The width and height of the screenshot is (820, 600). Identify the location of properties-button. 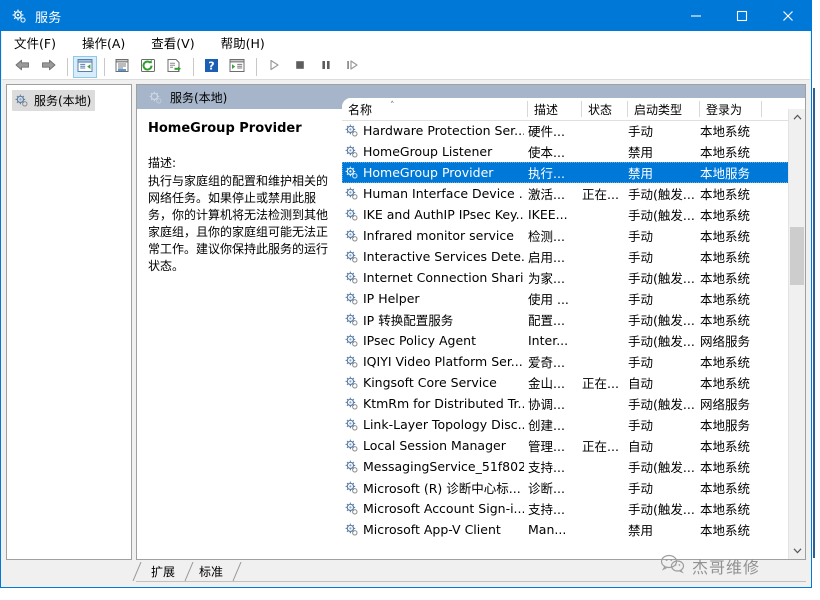
(122, 67).